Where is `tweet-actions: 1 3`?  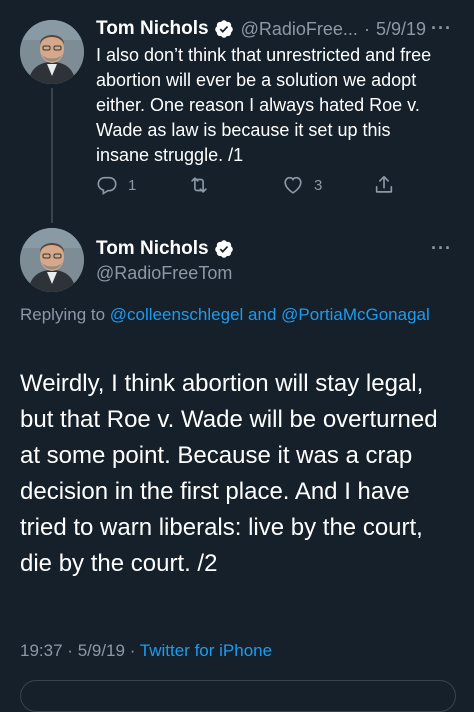 tweet-actions: 1 3 is located at coordinates (246, 186).